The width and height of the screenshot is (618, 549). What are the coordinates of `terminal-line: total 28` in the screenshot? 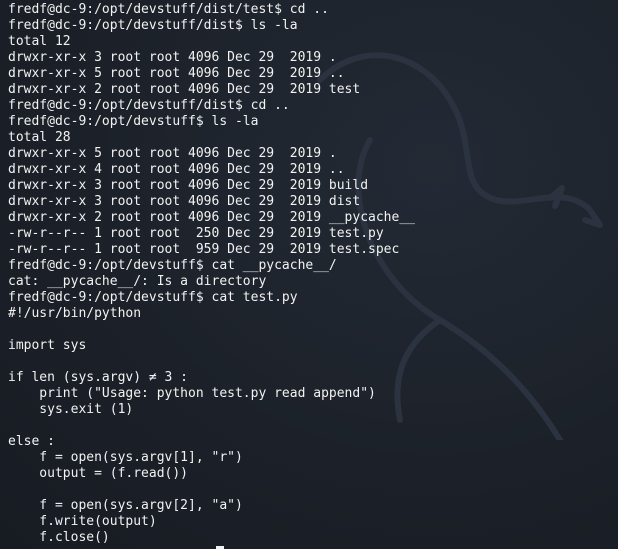 It's located at (39, 137).